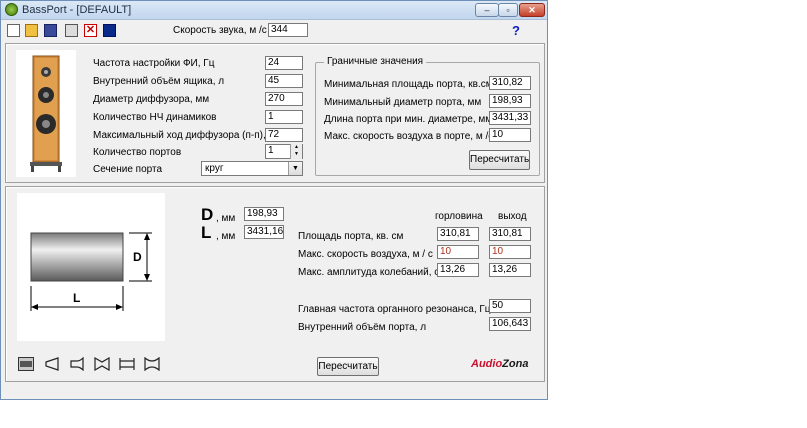 Image resolution: width=807 pixels, height=428 pixels. What do you see at coordinates (159, 81) in the screenshot?
I see `param-label: Внутренний объём ящика, л` at bounding box center [159, 81].